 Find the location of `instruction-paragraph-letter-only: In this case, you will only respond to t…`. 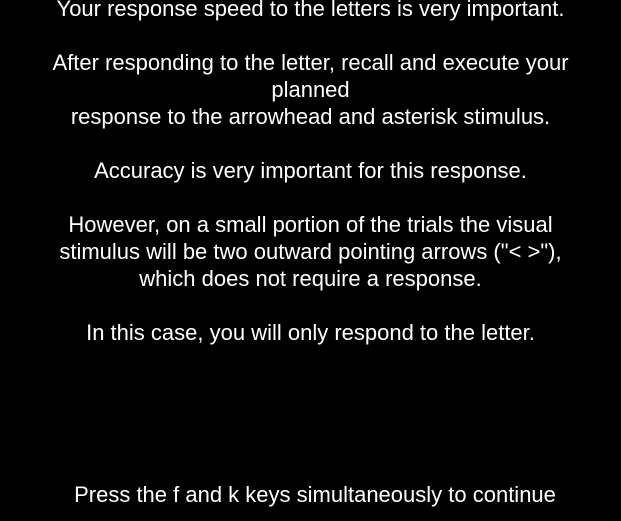

instruction-paragraph-letter-only: In this case, you will only respond to t… is located at coordinates (310, 332).